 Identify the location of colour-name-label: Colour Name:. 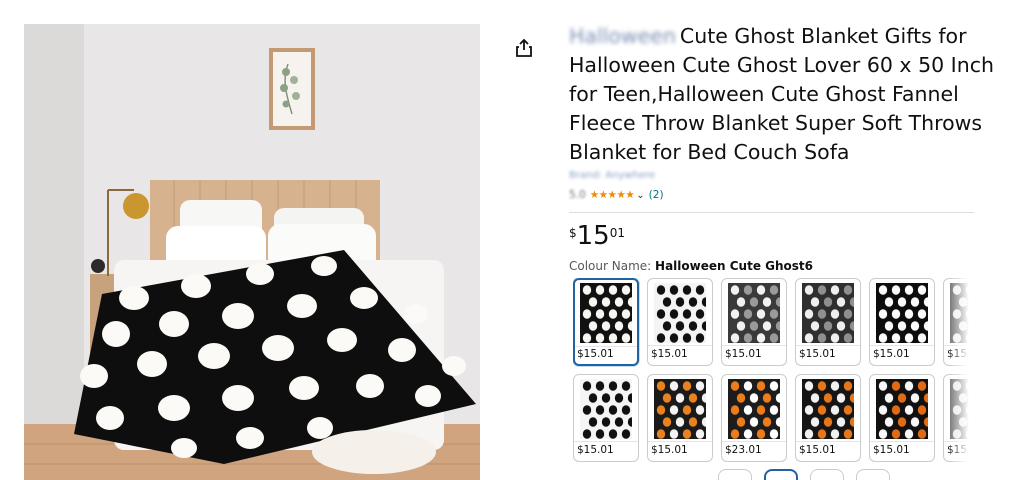
(610, 266).